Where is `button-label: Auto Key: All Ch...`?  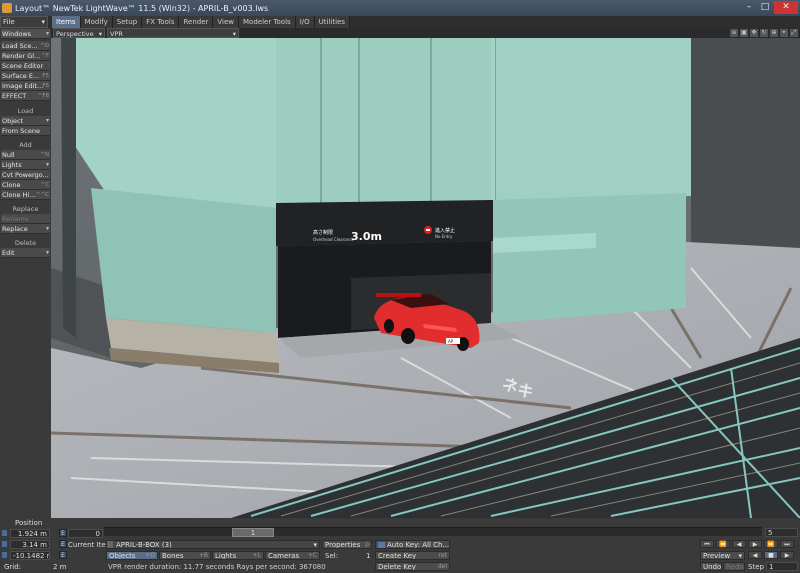 button-label: Auto Key: All Ch... is located at coordinates (418, 545).